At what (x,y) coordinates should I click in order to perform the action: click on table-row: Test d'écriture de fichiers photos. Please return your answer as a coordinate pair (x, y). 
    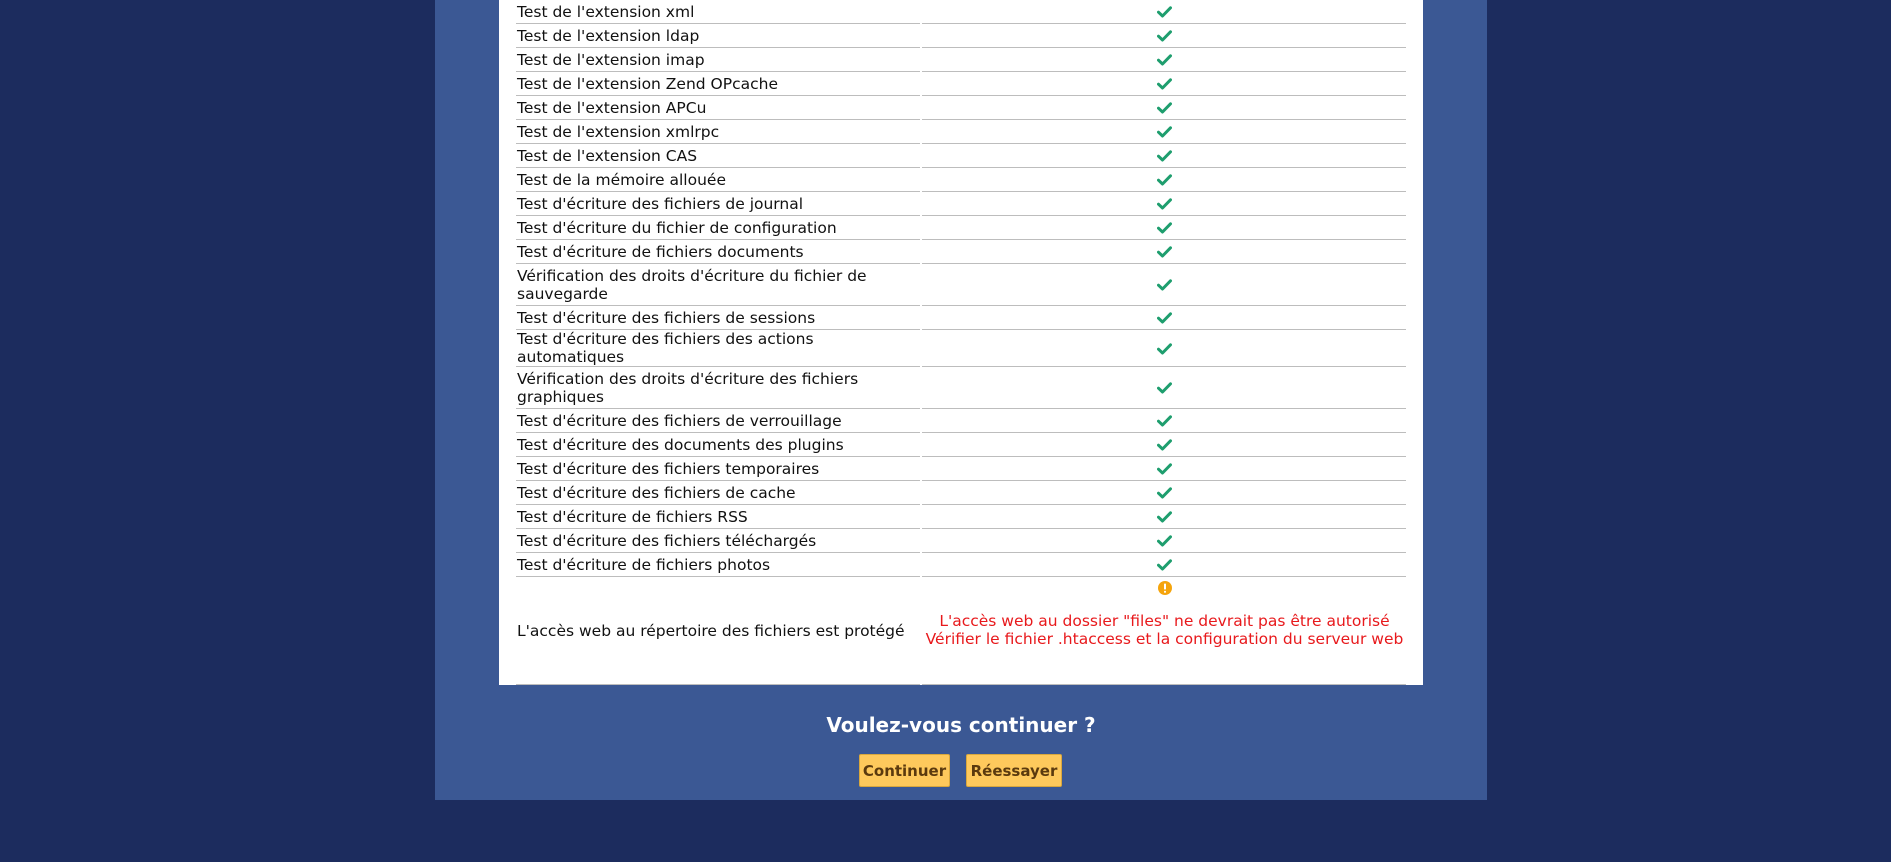
    Looking at the image, I should click on (961, 565).